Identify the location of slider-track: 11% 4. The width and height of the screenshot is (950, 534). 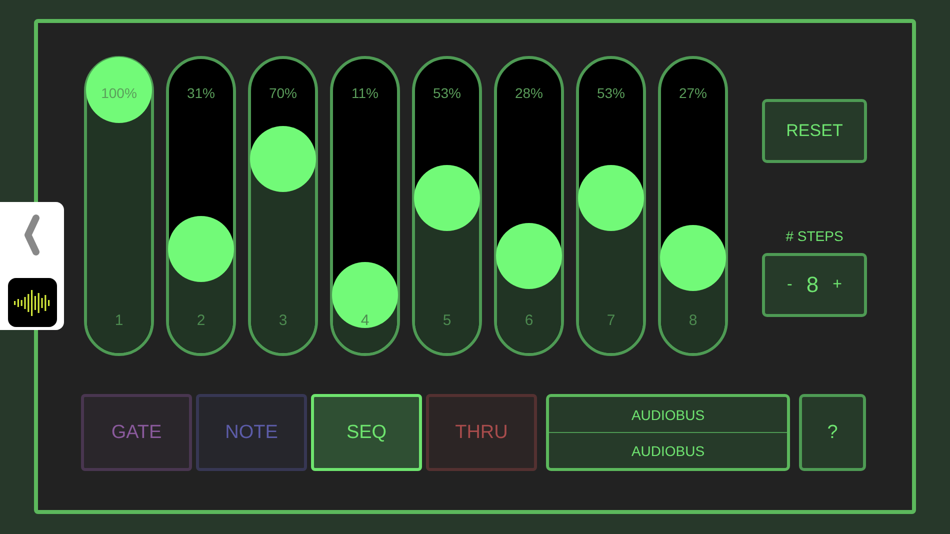
(365, 206).